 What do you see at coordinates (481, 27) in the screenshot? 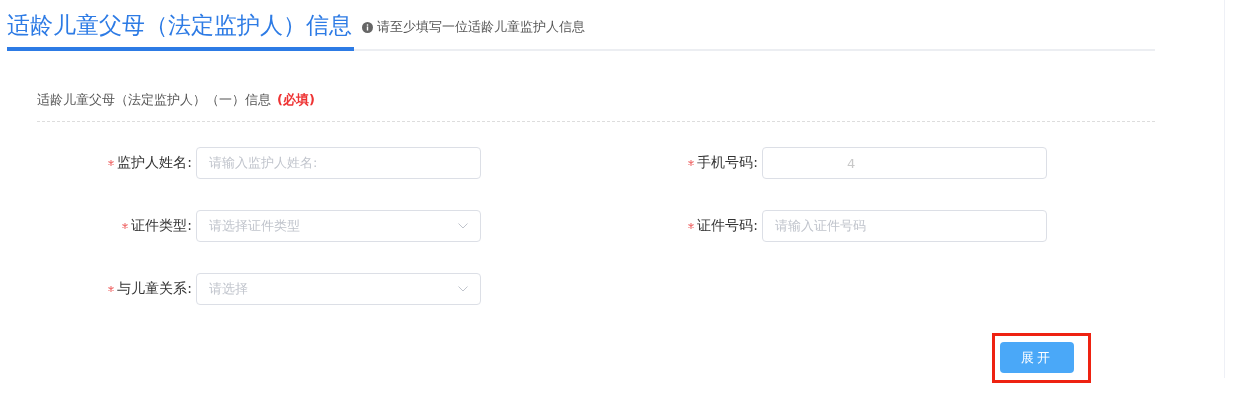
I see `hint-text: 请至少填写一位适龄儿童监护人信息` at bounding box center [481, 27].